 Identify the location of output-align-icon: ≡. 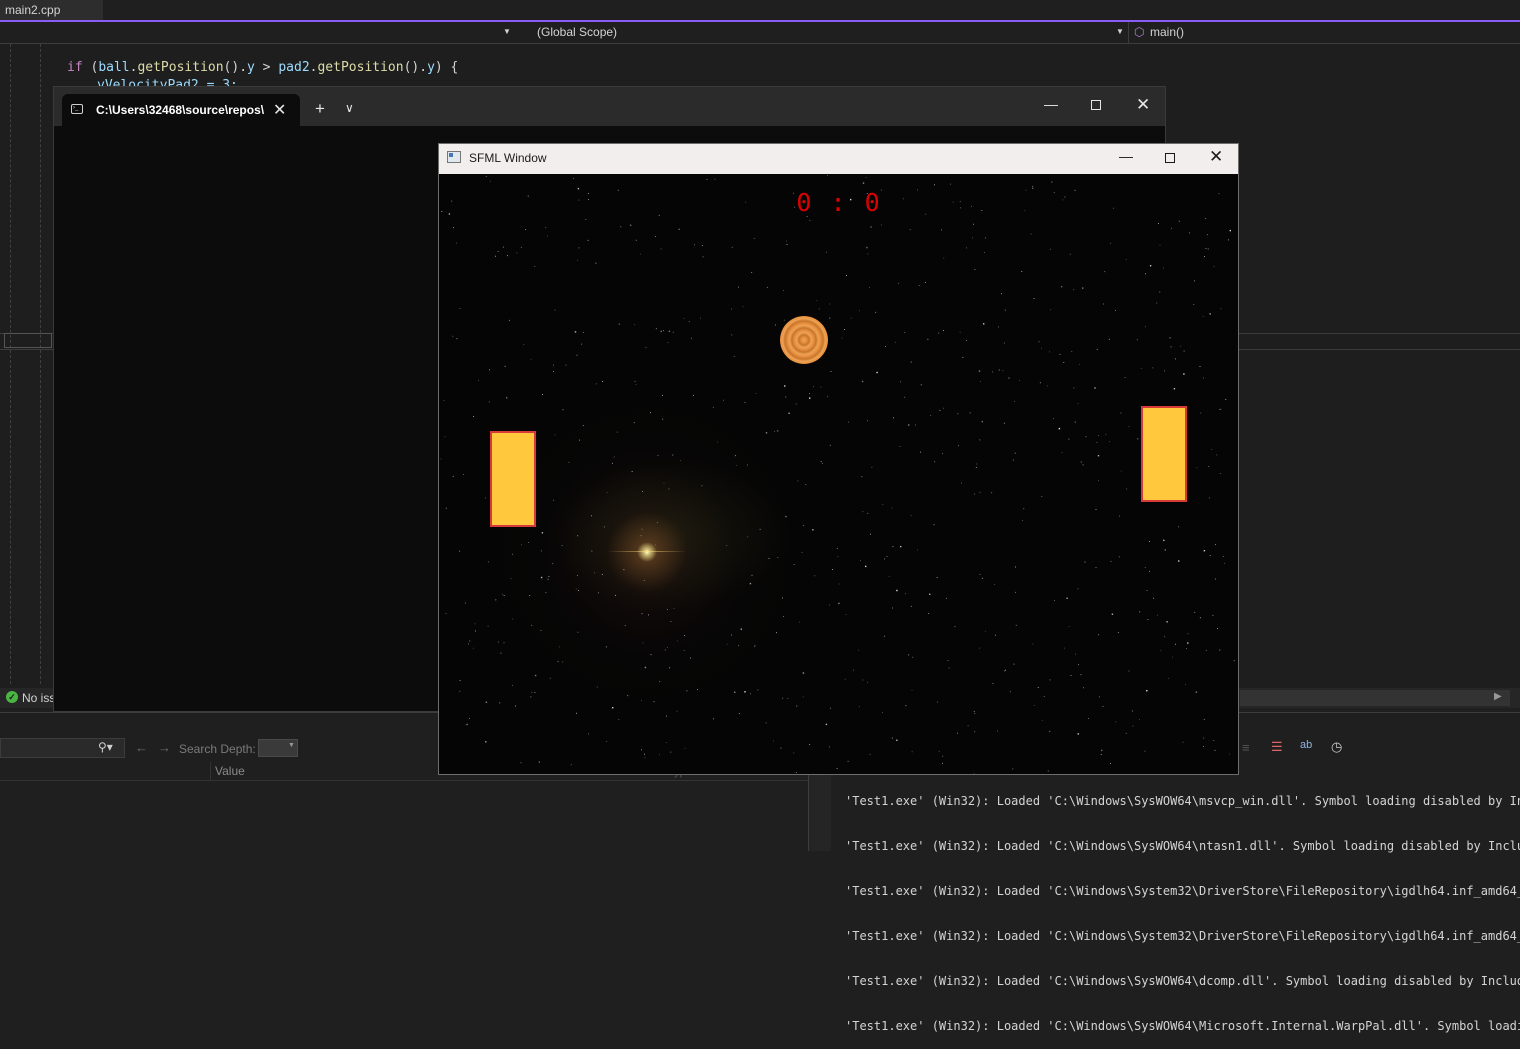
(1246, 747).